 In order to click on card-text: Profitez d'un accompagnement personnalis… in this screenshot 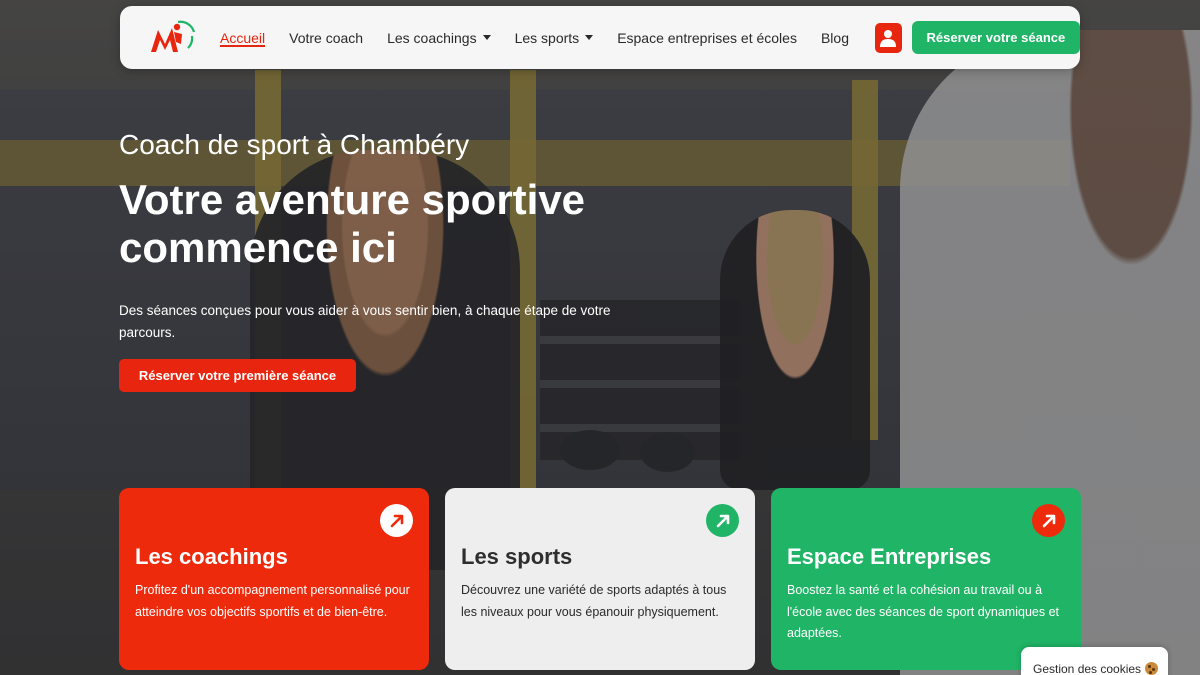, I will do `click(272, 601)`.